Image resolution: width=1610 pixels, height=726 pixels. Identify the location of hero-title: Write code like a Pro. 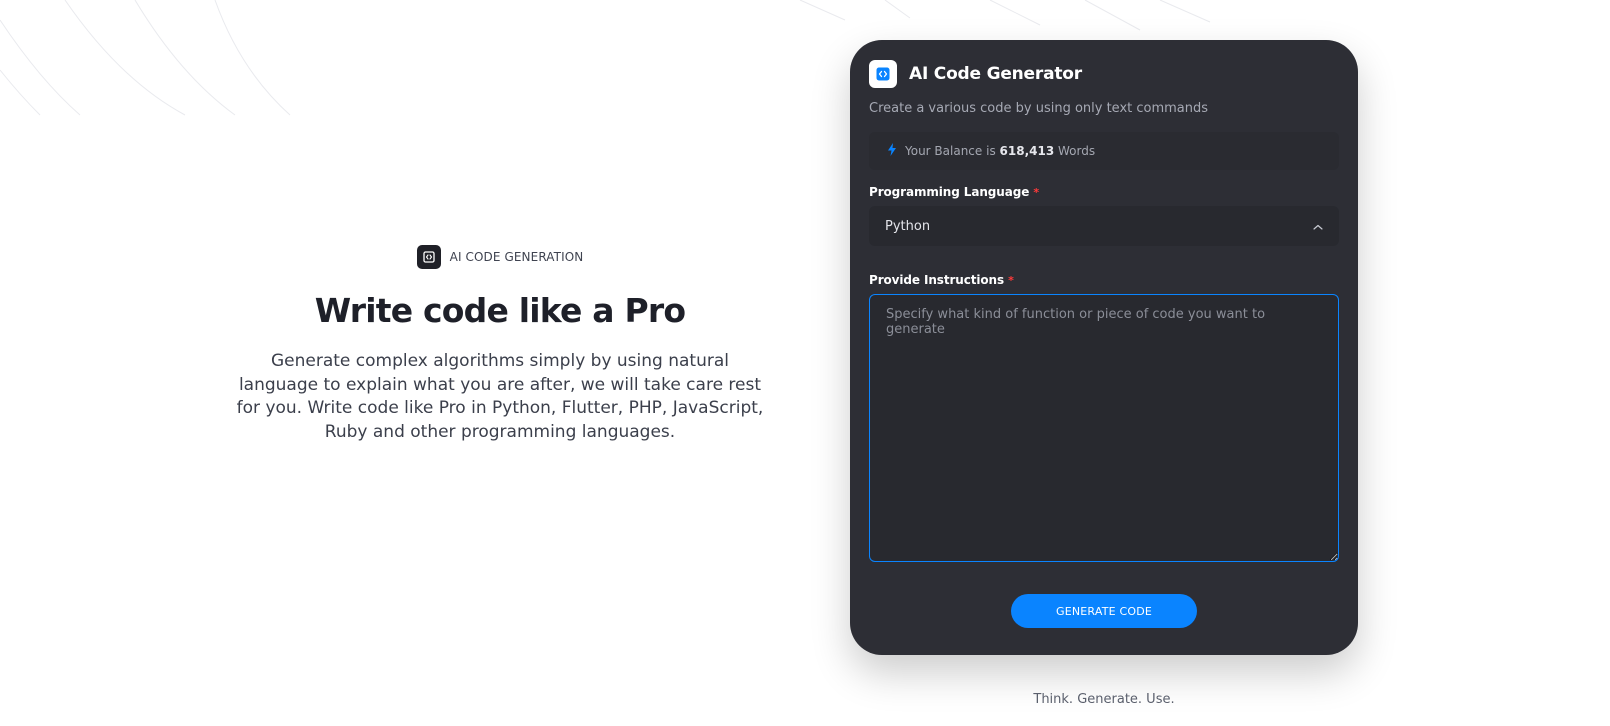
(500, 310).